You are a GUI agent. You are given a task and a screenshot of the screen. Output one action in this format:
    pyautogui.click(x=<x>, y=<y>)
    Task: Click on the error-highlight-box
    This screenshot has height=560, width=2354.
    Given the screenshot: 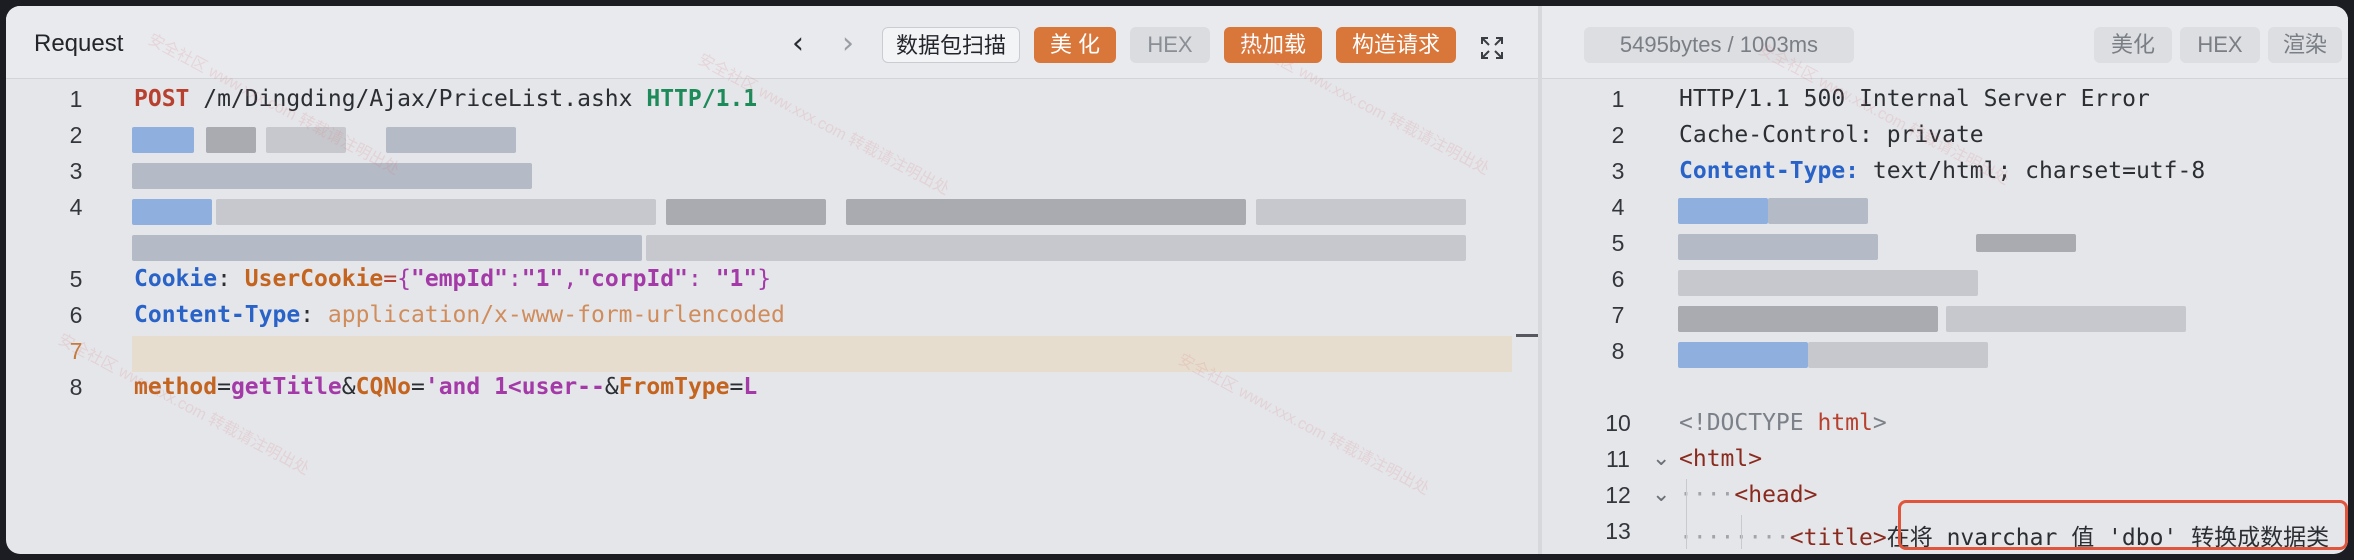 What is the action you would take?
    pyautogui.click(x=2123, y=525)
    